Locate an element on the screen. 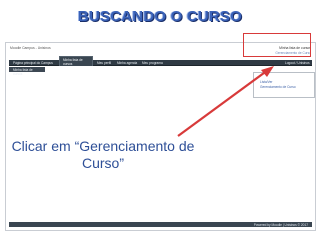  menu-tab-active-label: Minha lista de cursos is located at coordinates (73, 62).